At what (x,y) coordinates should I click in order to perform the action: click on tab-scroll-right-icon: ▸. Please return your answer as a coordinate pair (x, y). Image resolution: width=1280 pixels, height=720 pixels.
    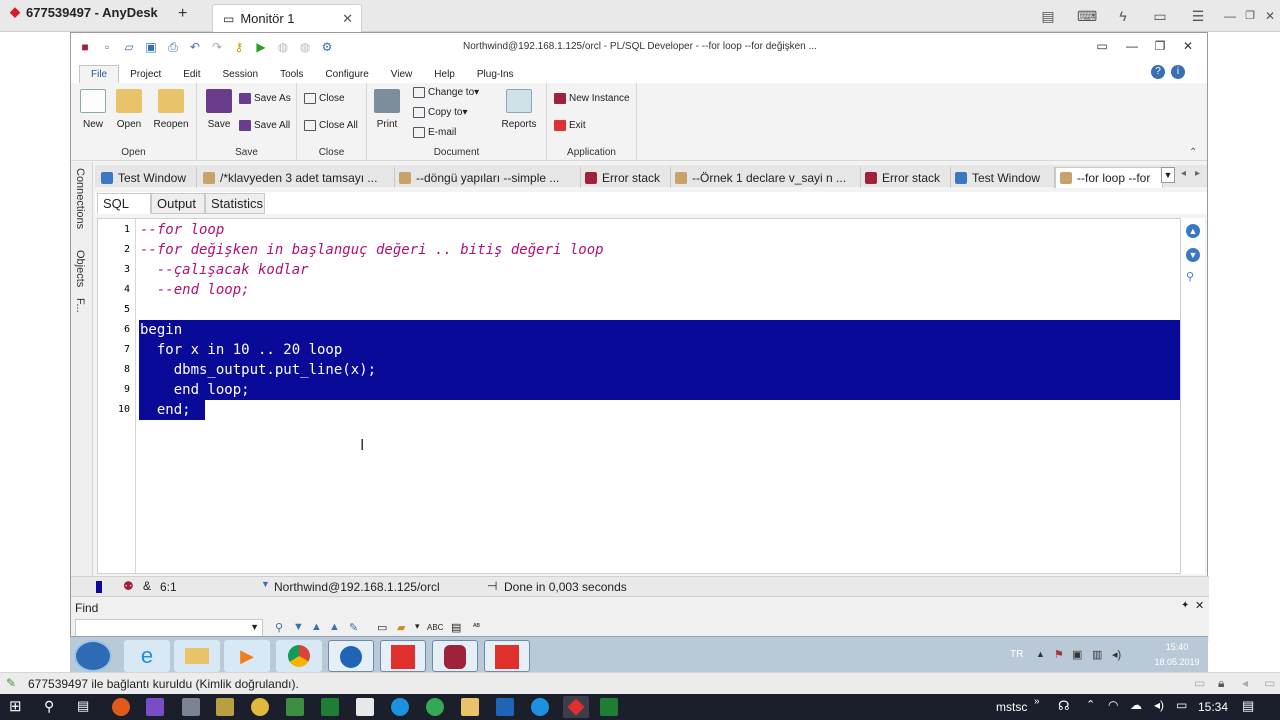
    Looking at the image, I should click on (1197, 173).